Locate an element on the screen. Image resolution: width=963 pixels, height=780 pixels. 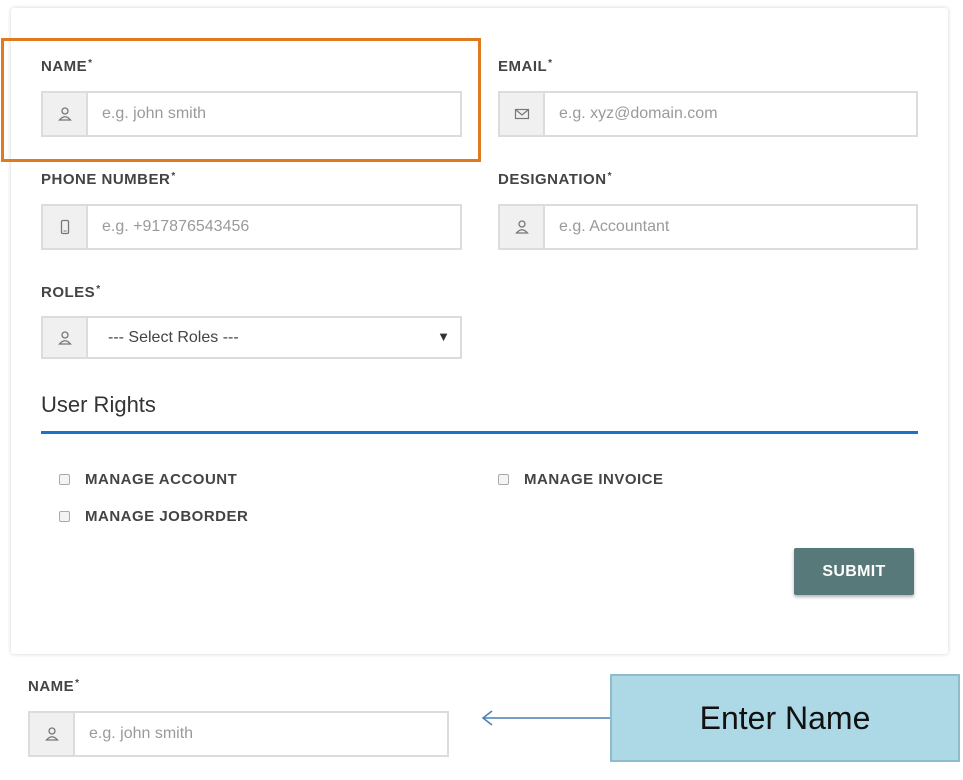
user-rights-heading: User Rights is located at coordinates (98, 404).